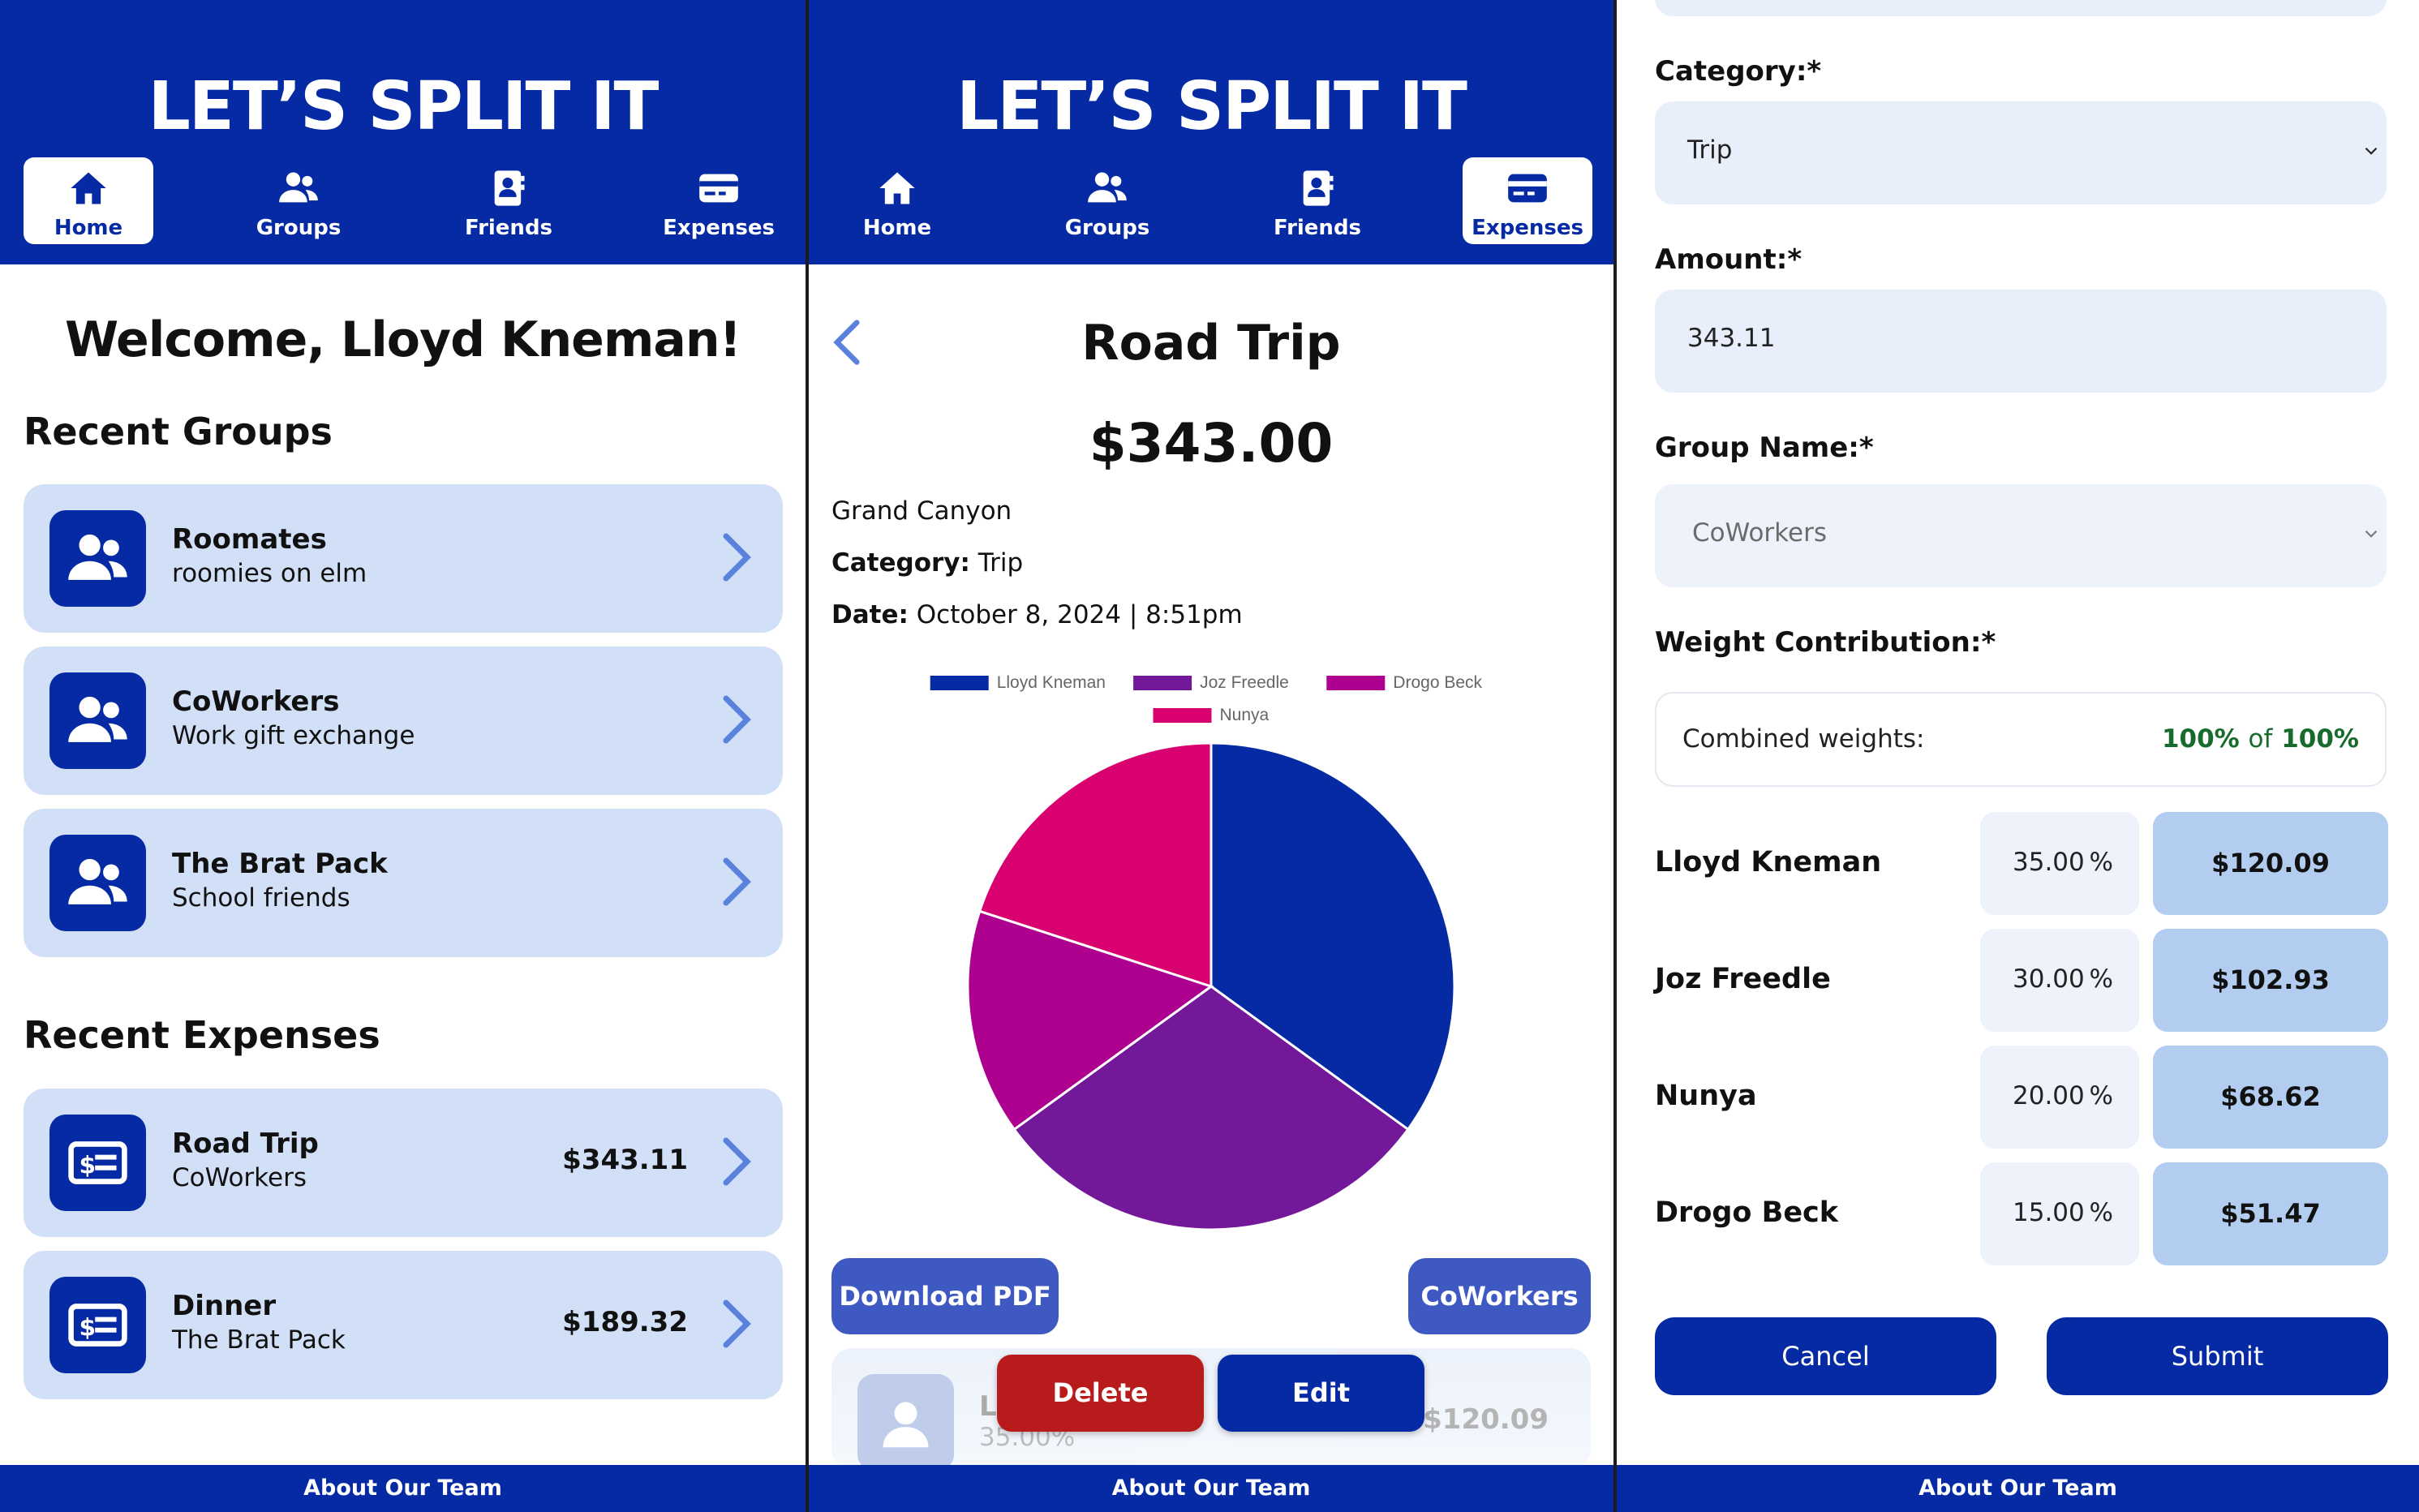 Image resolution: width=2419 pixels, height=1512 pixels. Describe the element at coordinates (2021, 8) in the screenshot. I see `previous-field` at that location.